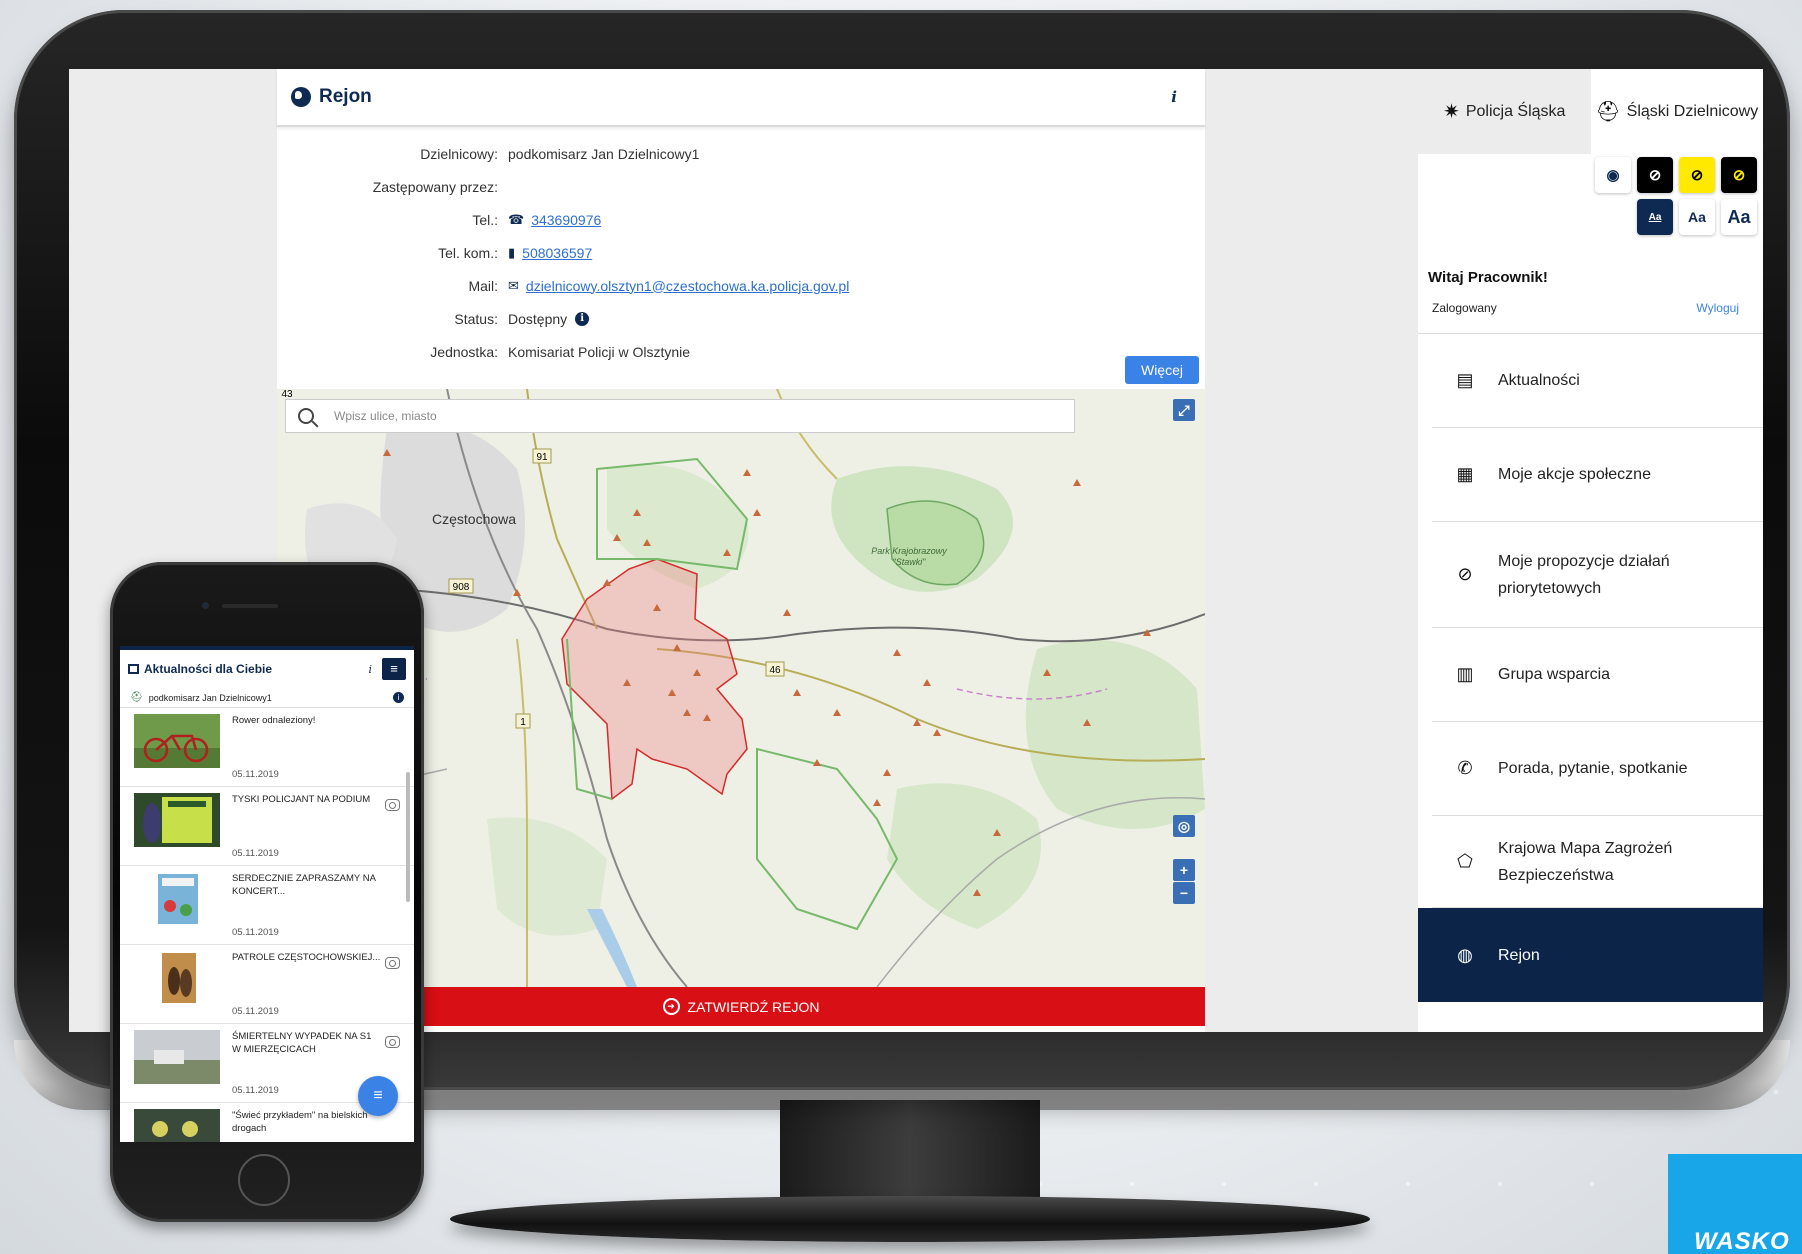 The width and height of the screenshot is (1802, 1254). I want to click on police-star-icon: ✷, so click(1451, 112).